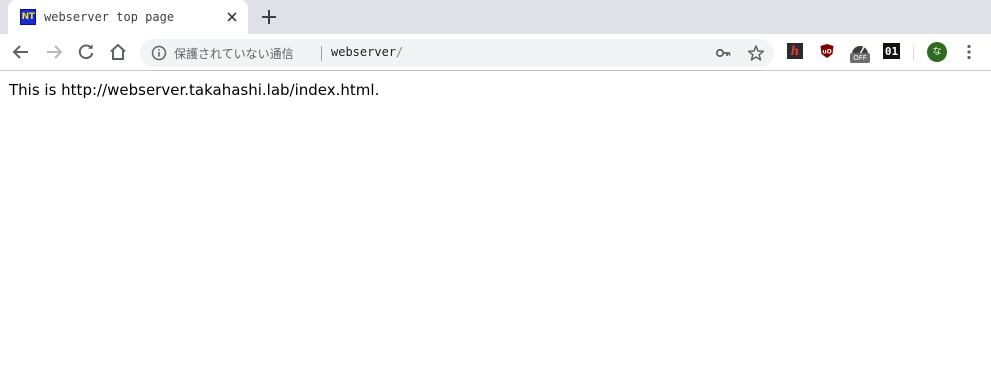 This screenshot has height=371, width=991. I want to click on forward-arrow-icon, so click(54, 52).